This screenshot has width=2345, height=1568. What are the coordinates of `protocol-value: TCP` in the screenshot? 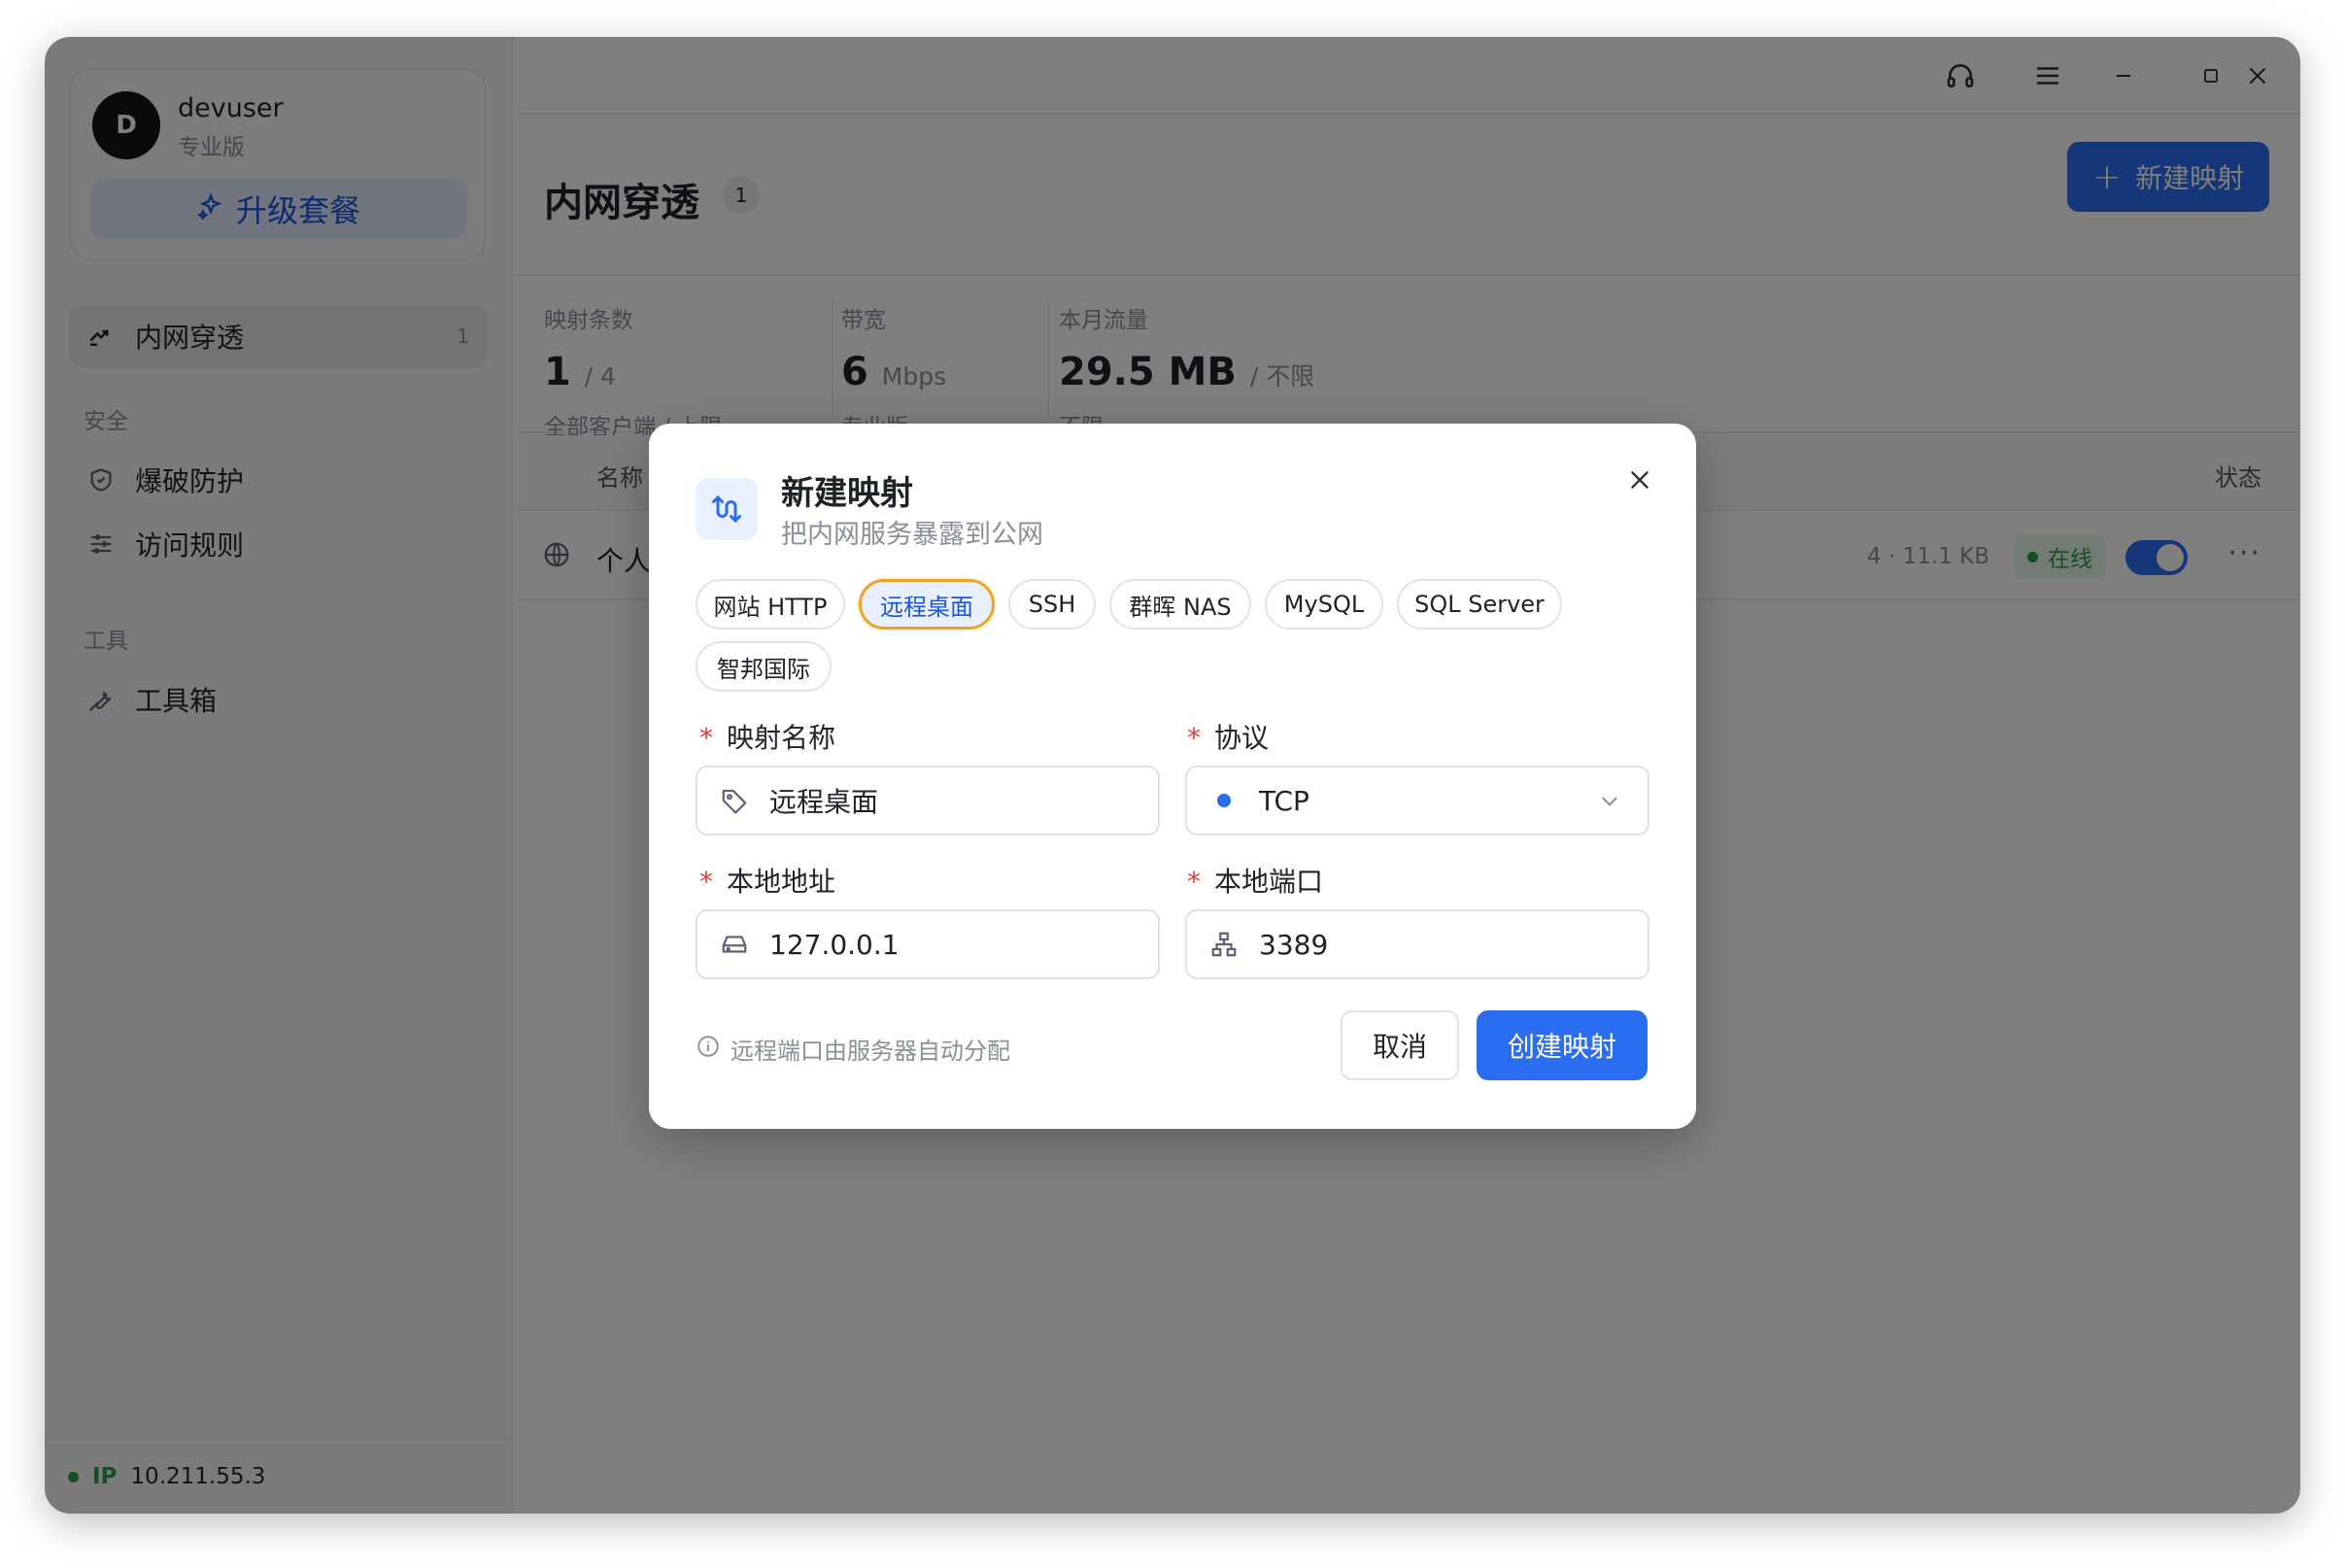 It's located at (1284, 800).